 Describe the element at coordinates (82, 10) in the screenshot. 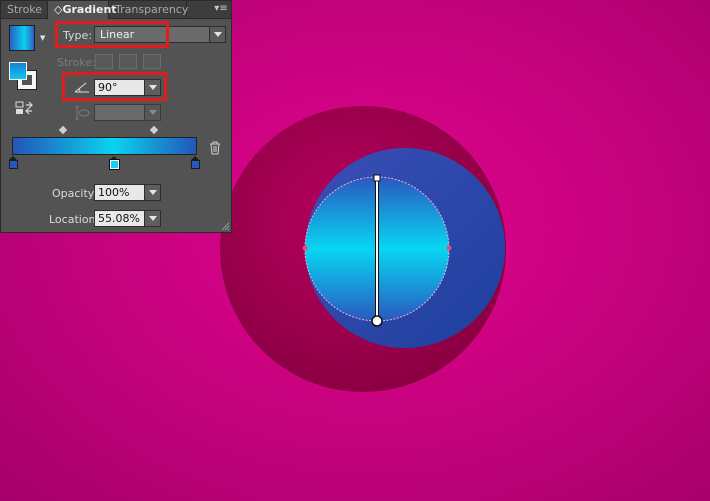

I see `tab-gradient: ◇Gradient` at that location.